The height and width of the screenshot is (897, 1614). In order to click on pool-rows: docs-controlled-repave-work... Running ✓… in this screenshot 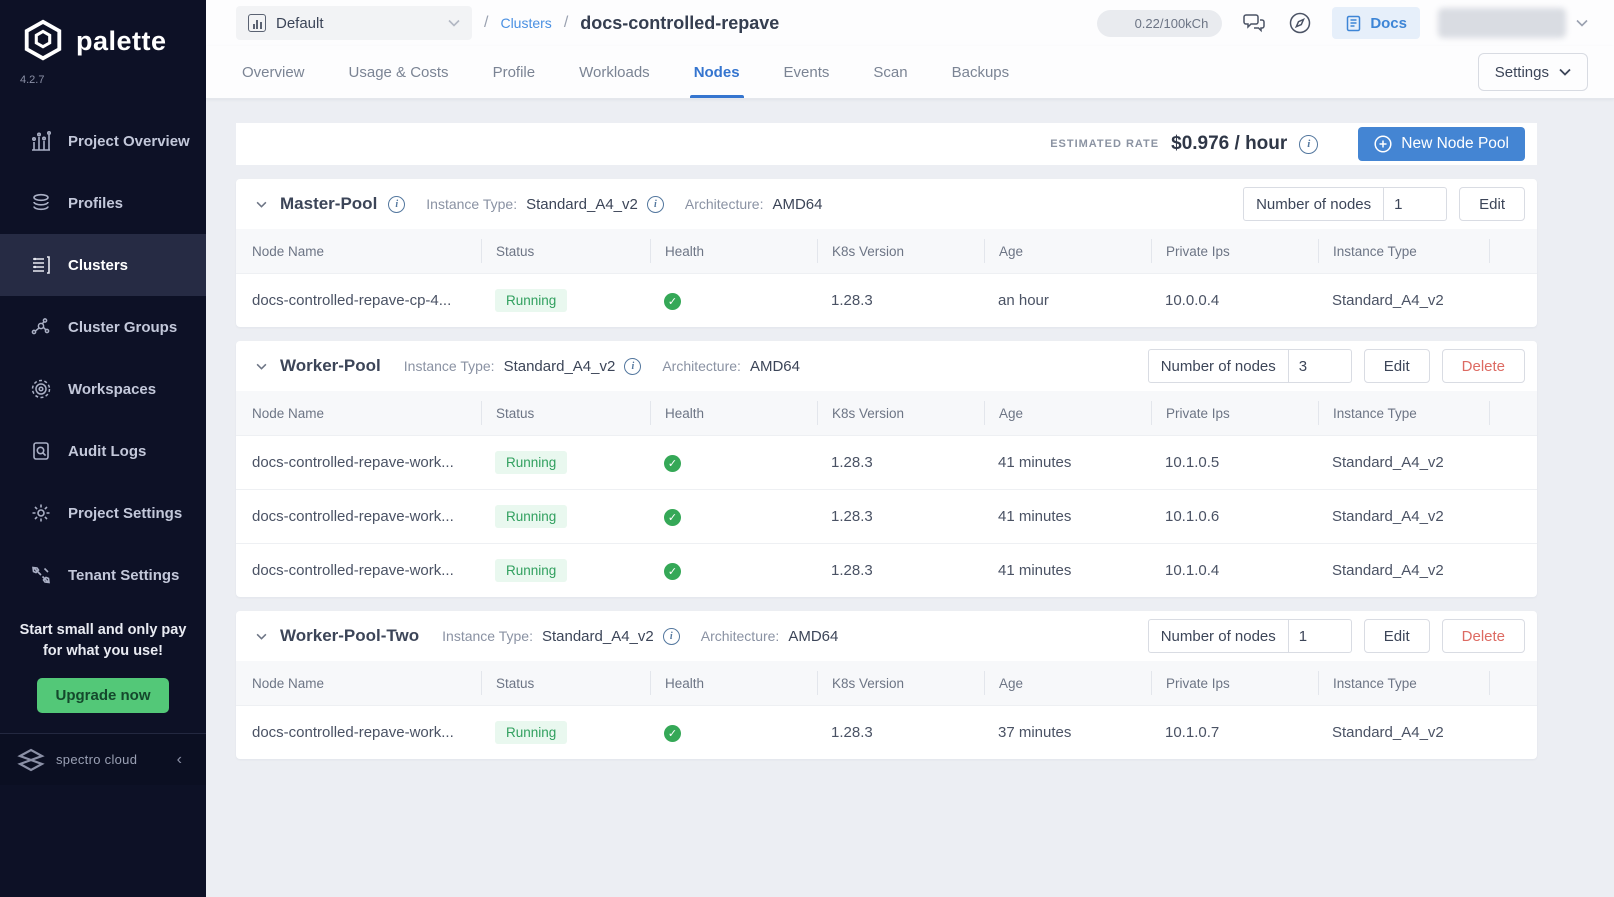, I will do `click(886, 732)`.